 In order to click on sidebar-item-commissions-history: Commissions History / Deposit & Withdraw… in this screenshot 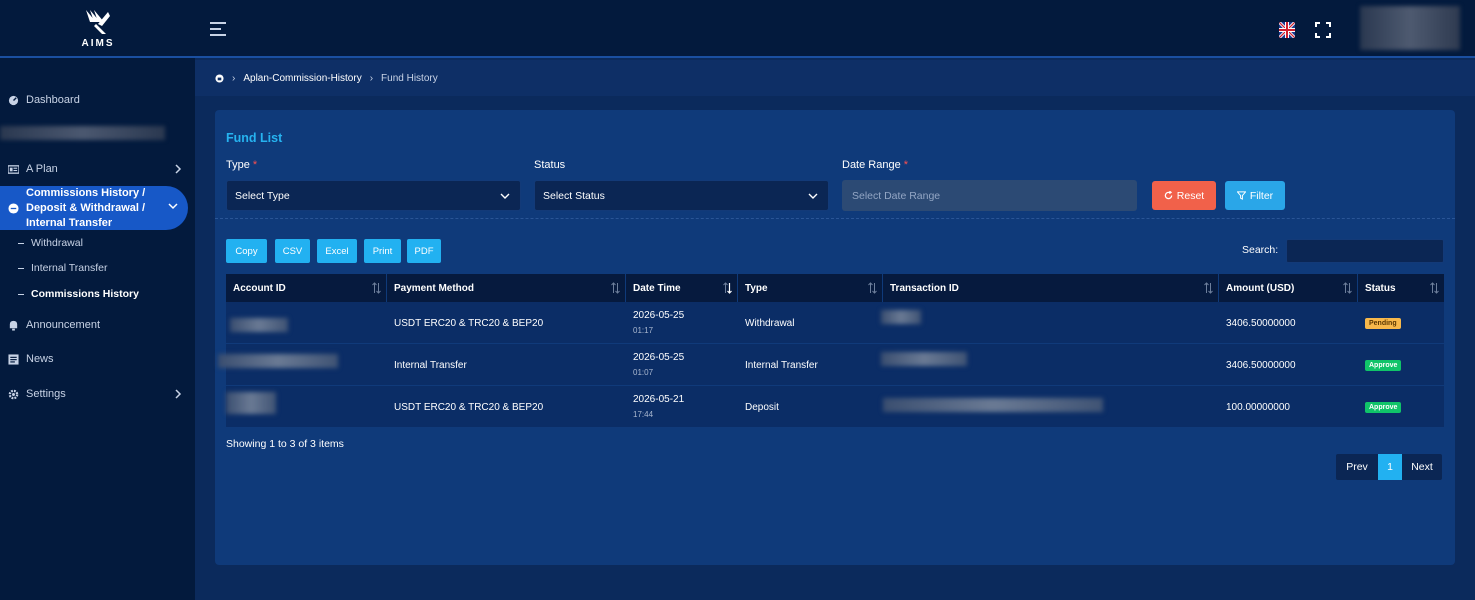, I will do `click(94, 208)`.